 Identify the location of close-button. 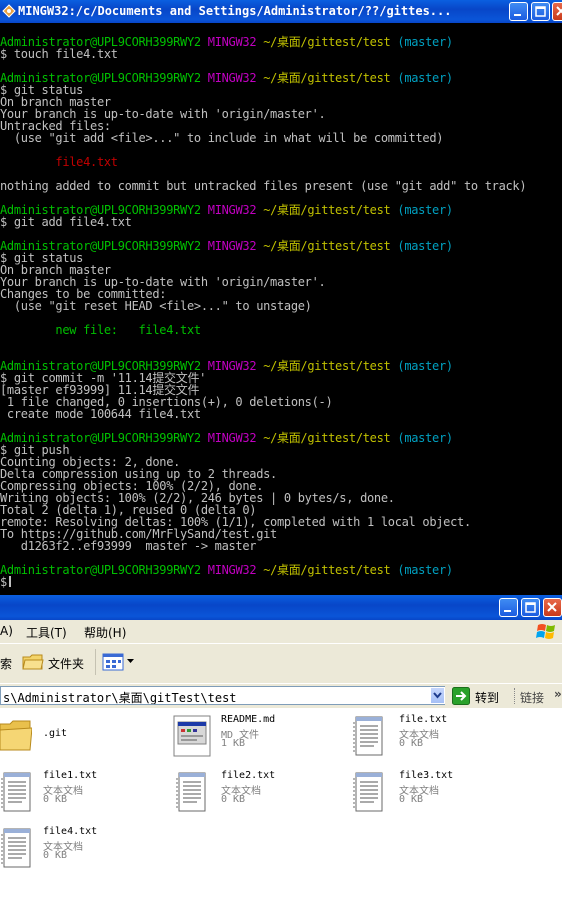
(557, 11).